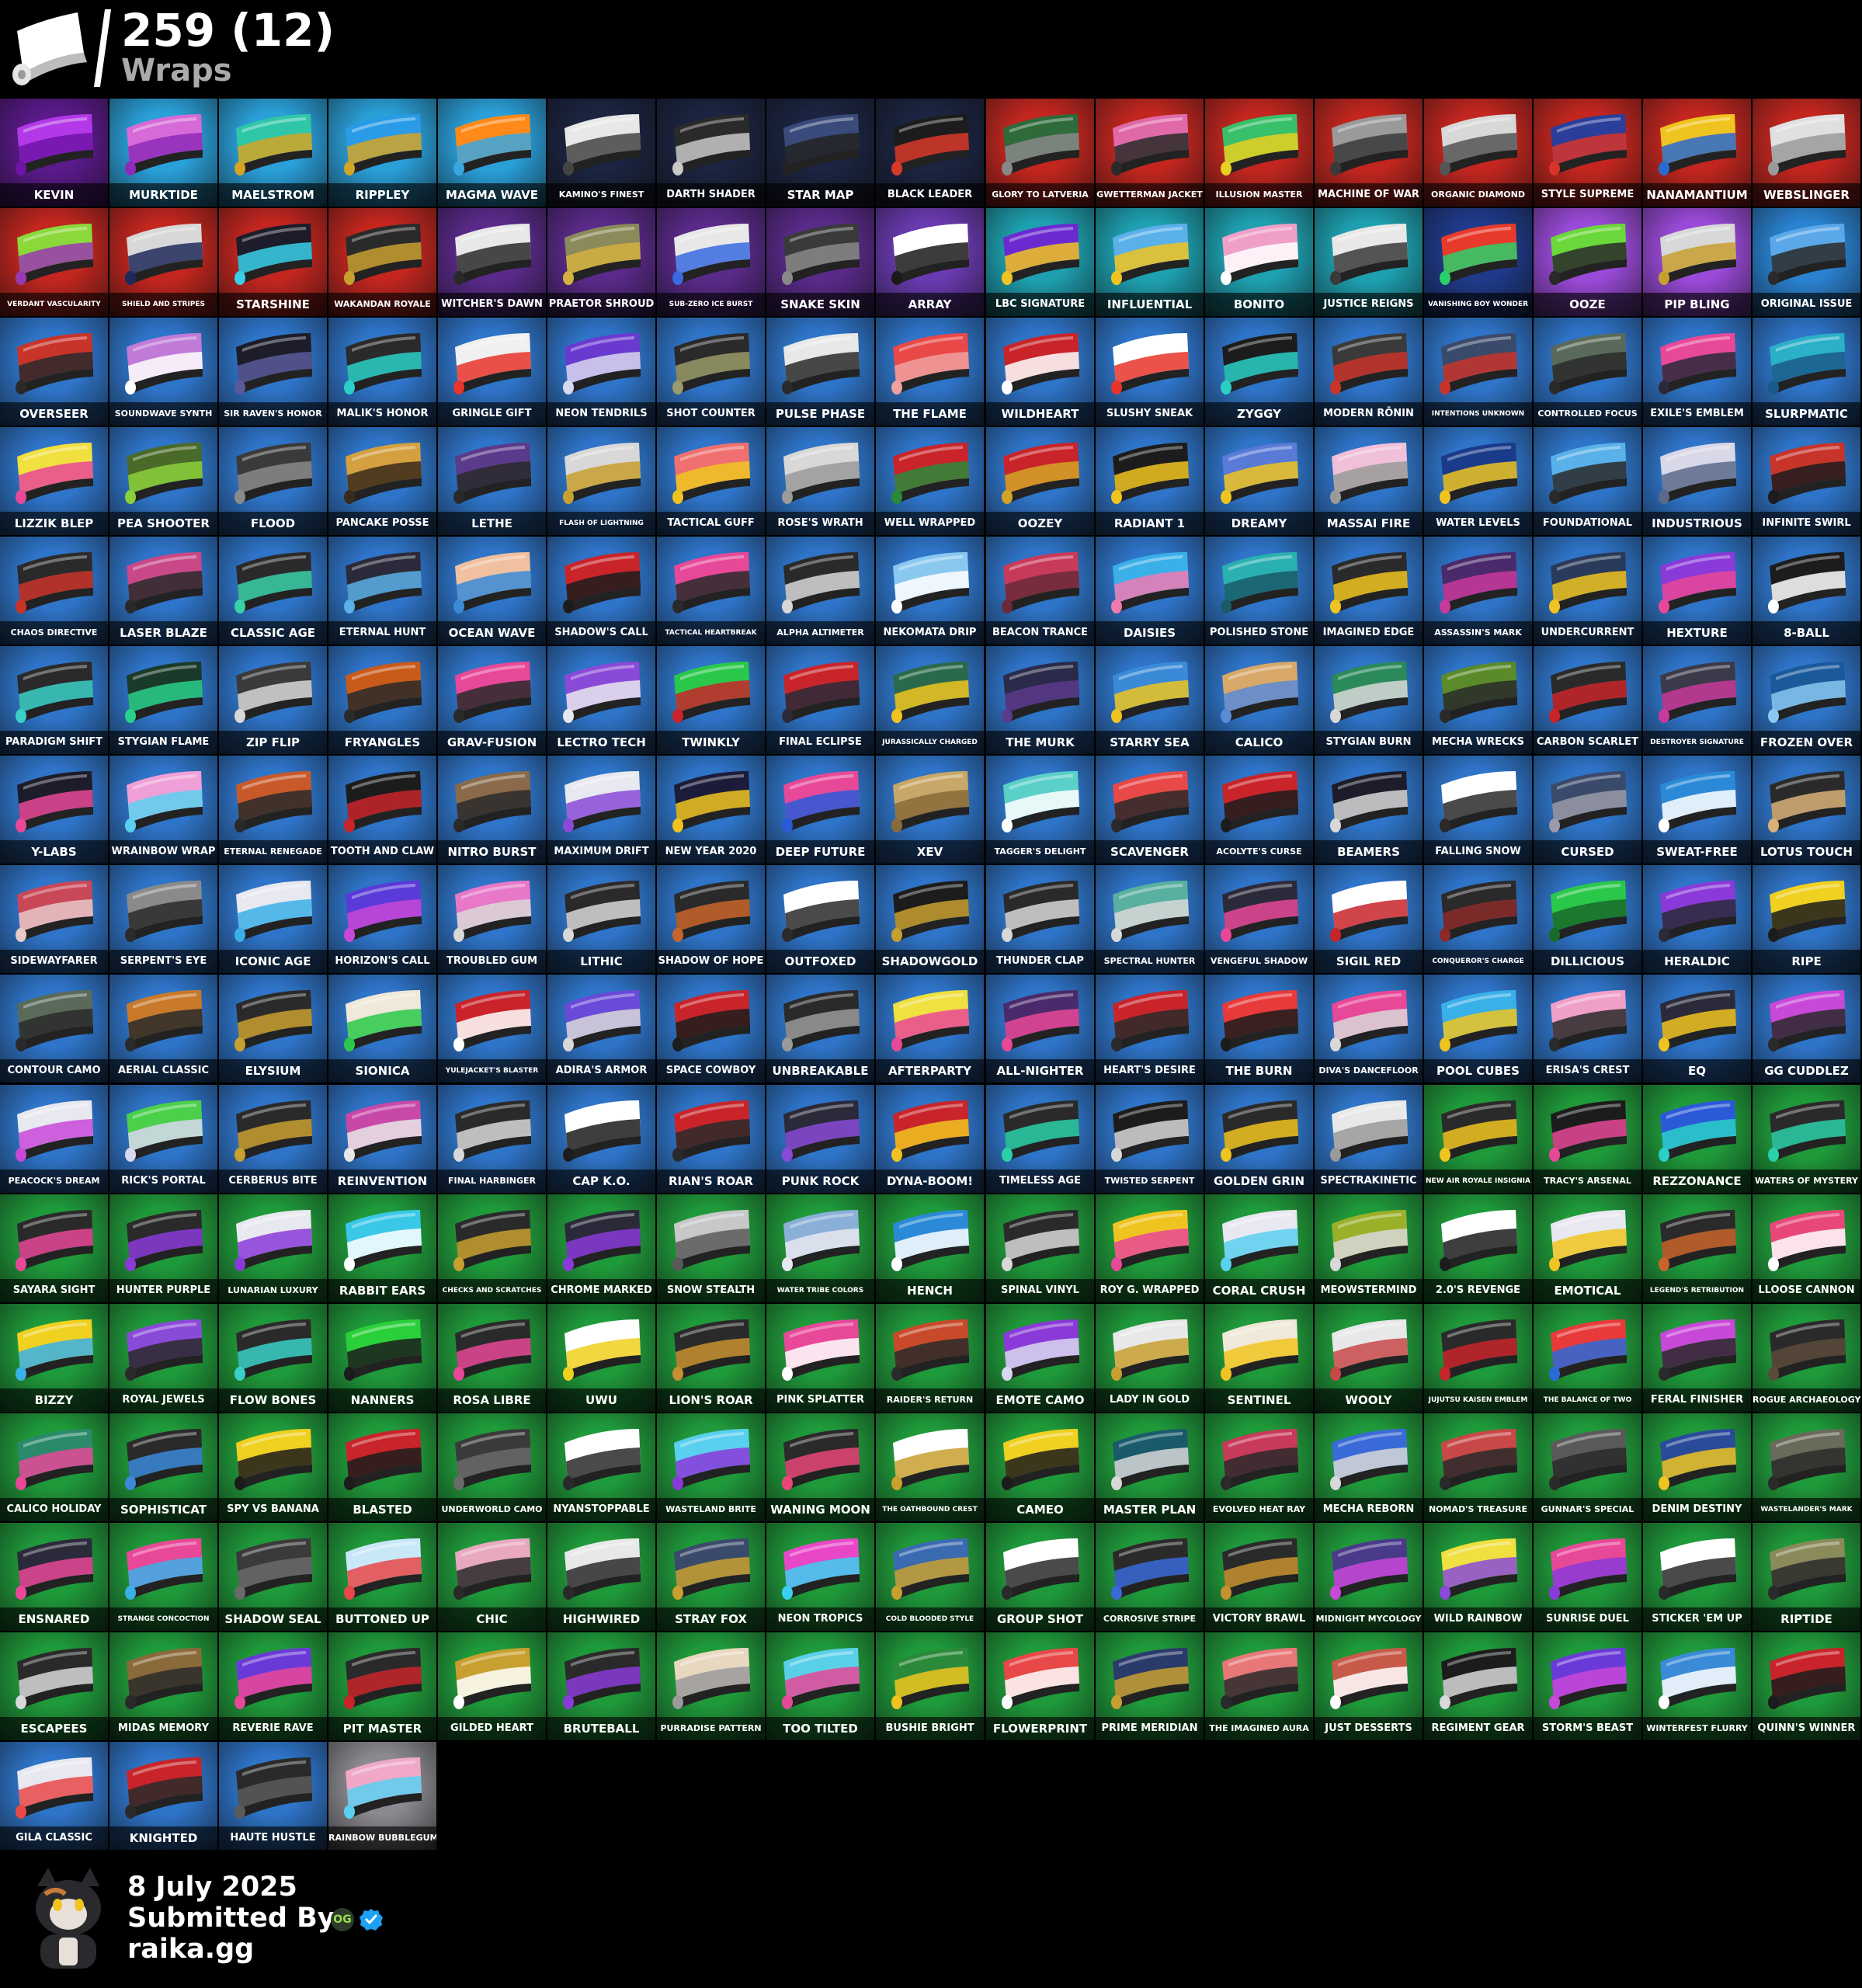  I want to click on wrap-tile: WELL WRAPPED, so click(930, 481).